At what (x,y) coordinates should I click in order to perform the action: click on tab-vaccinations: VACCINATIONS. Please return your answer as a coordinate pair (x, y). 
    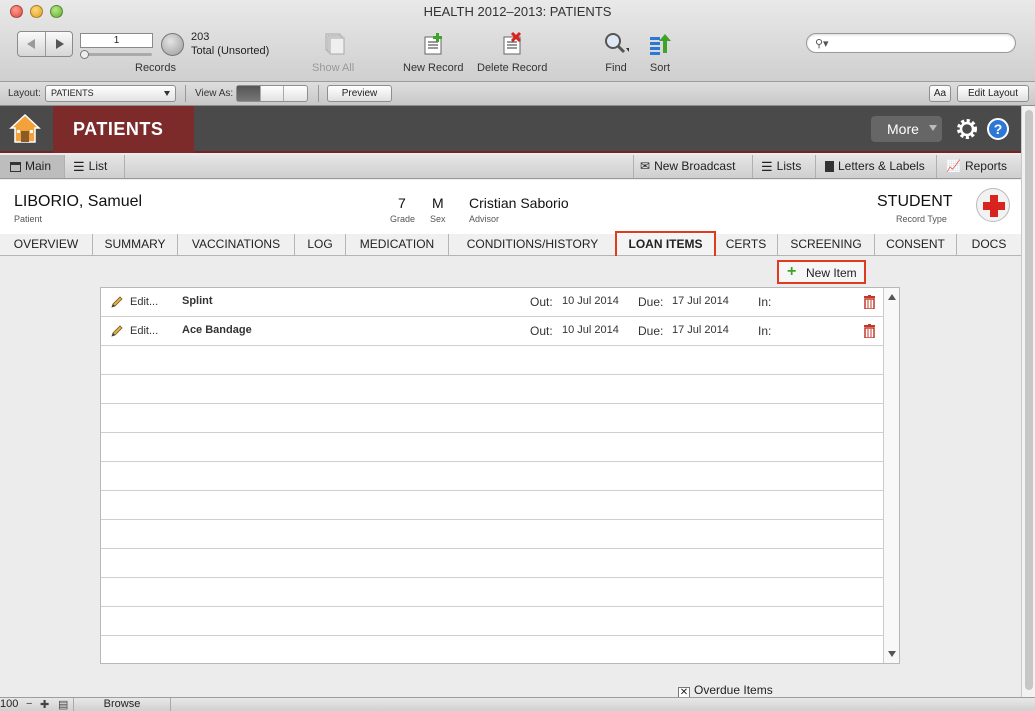
    Looking at the image, I should click on (236, 244).